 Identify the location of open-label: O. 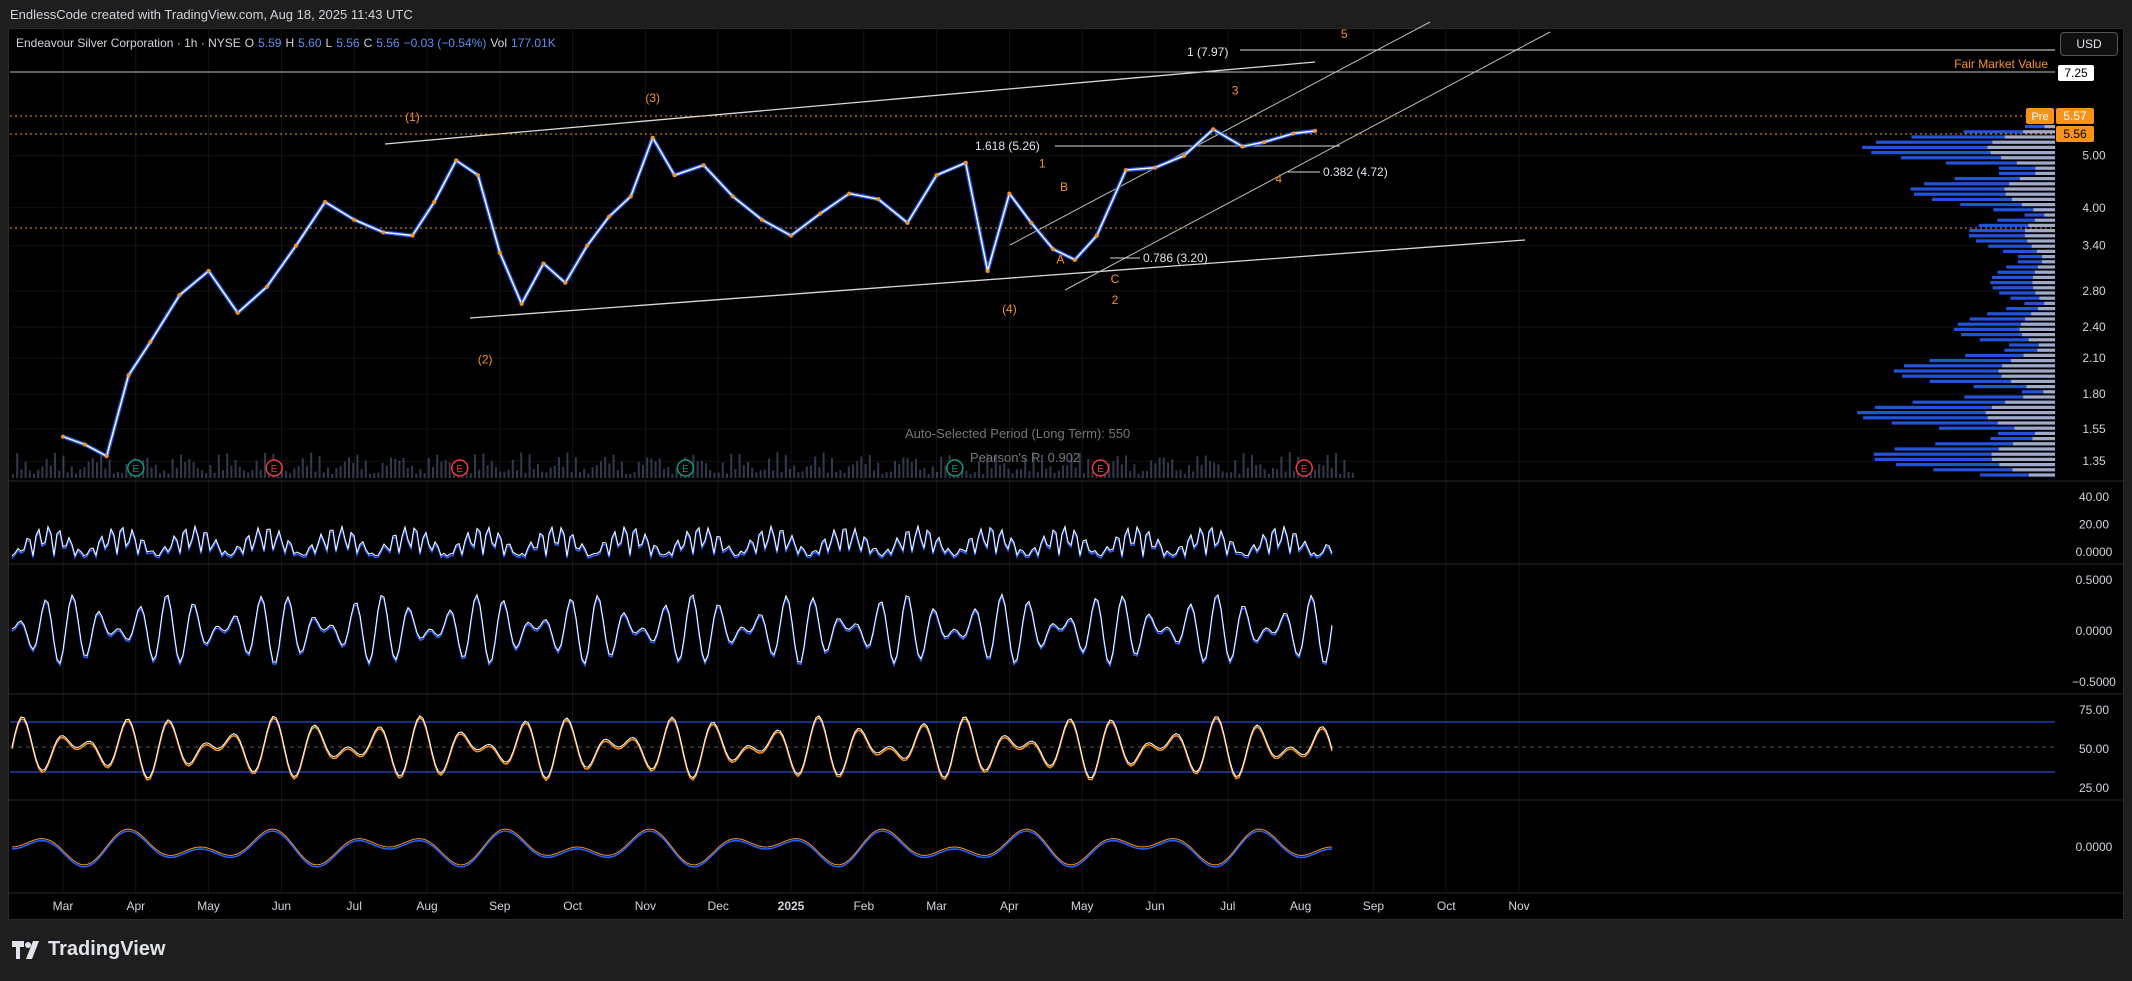
(249, 43).